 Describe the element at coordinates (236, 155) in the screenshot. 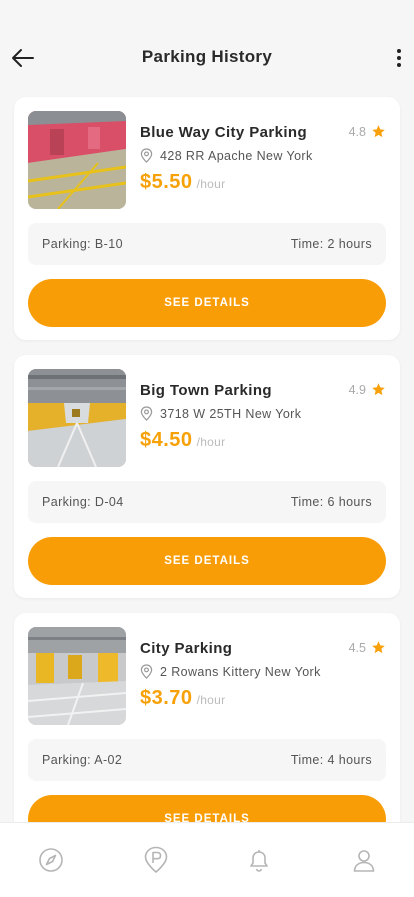

I see `address-text: 428 RR Apache New York` at that location.